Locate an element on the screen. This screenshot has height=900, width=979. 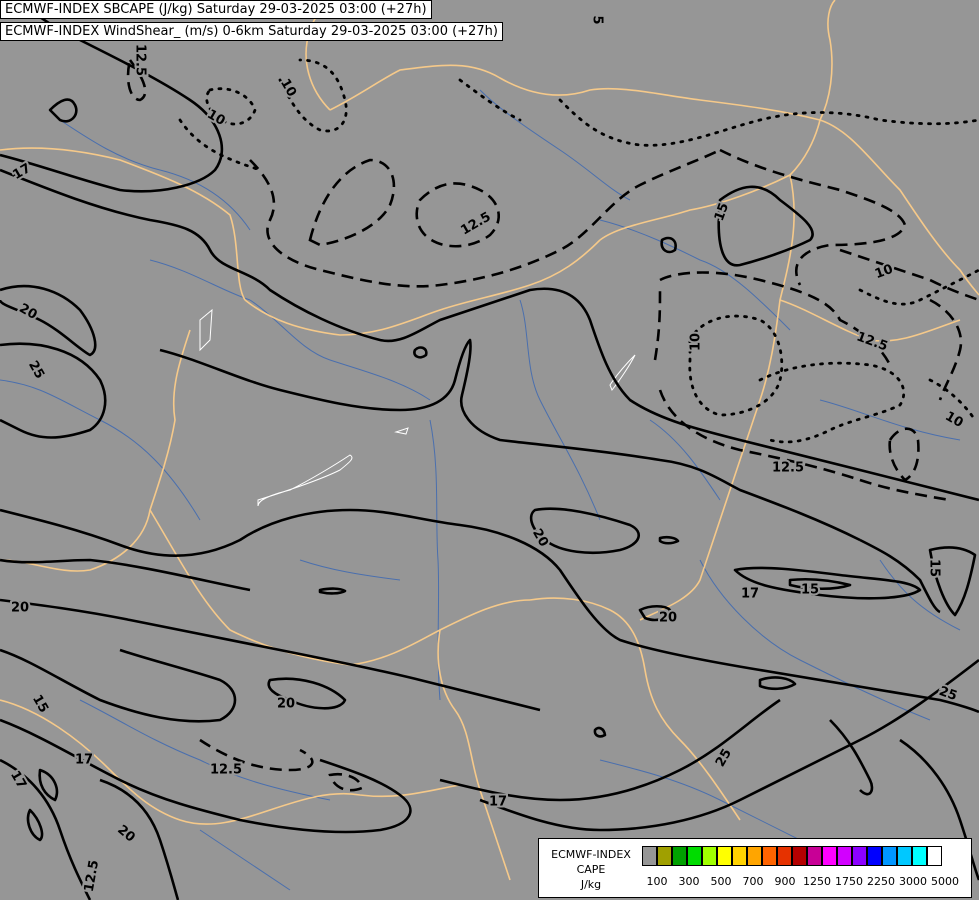
legend-tick-label: 1750 is located at coordinates (849, 881).